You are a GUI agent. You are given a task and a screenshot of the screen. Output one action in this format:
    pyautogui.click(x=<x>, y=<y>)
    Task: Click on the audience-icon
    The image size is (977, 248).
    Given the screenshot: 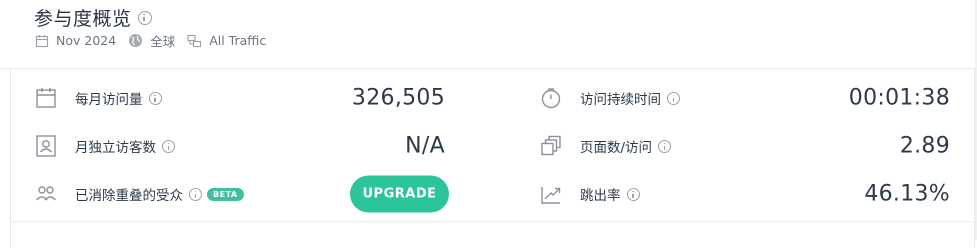 What is the action you would take?
    pyautogui.click(x=46, y=193)
    